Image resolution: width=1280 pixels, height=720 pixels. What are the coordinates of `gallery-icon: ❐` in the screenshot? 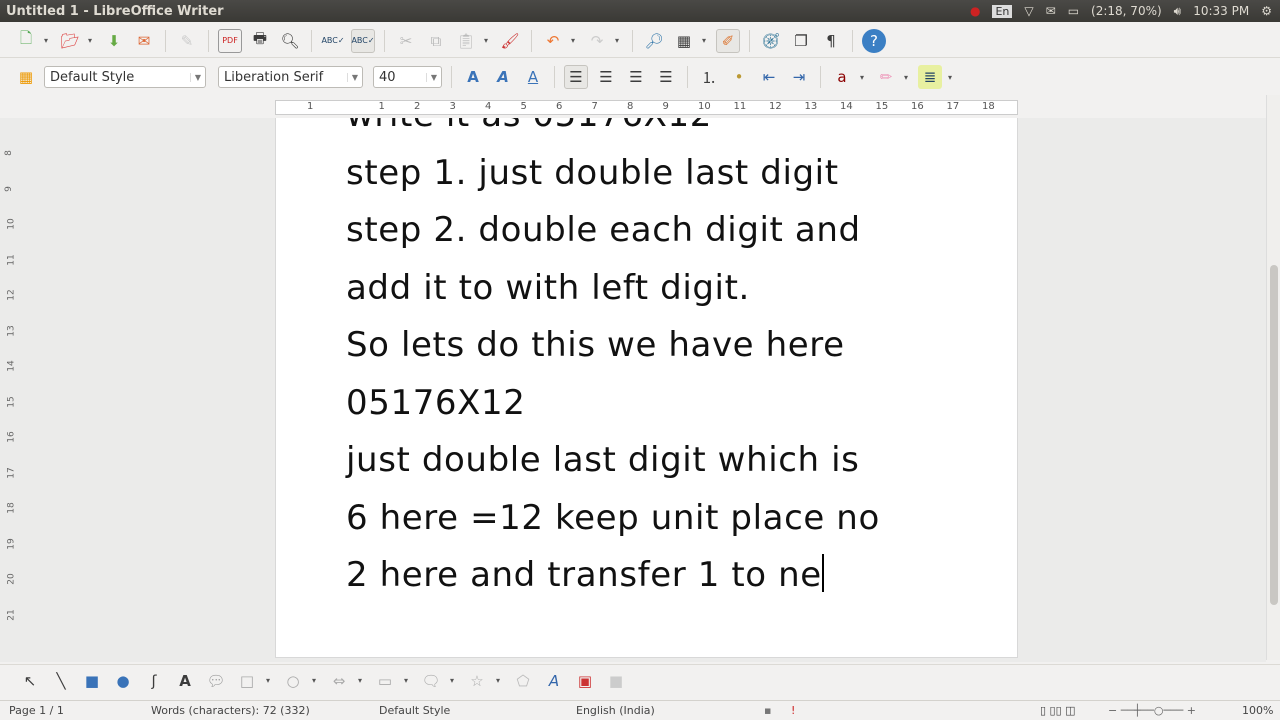 It's located at (801, 41).